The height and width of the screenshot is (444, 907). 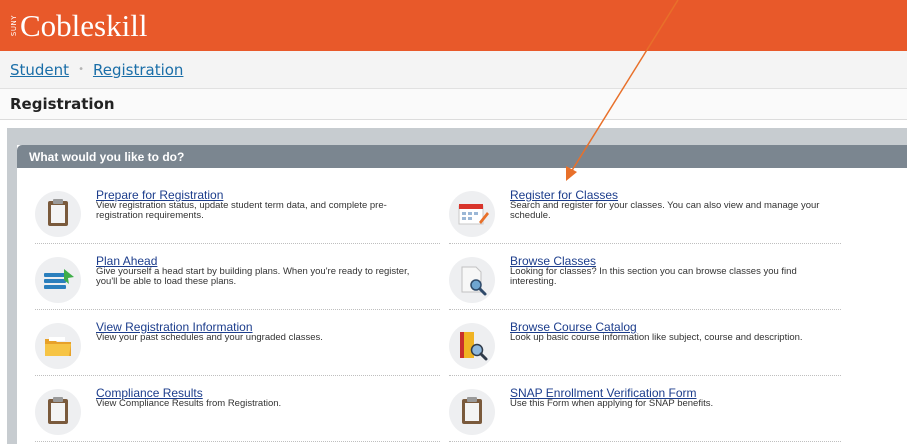 I want to click on top-header-bar: SUNY Cobleskill, so click(x=453, y=25).